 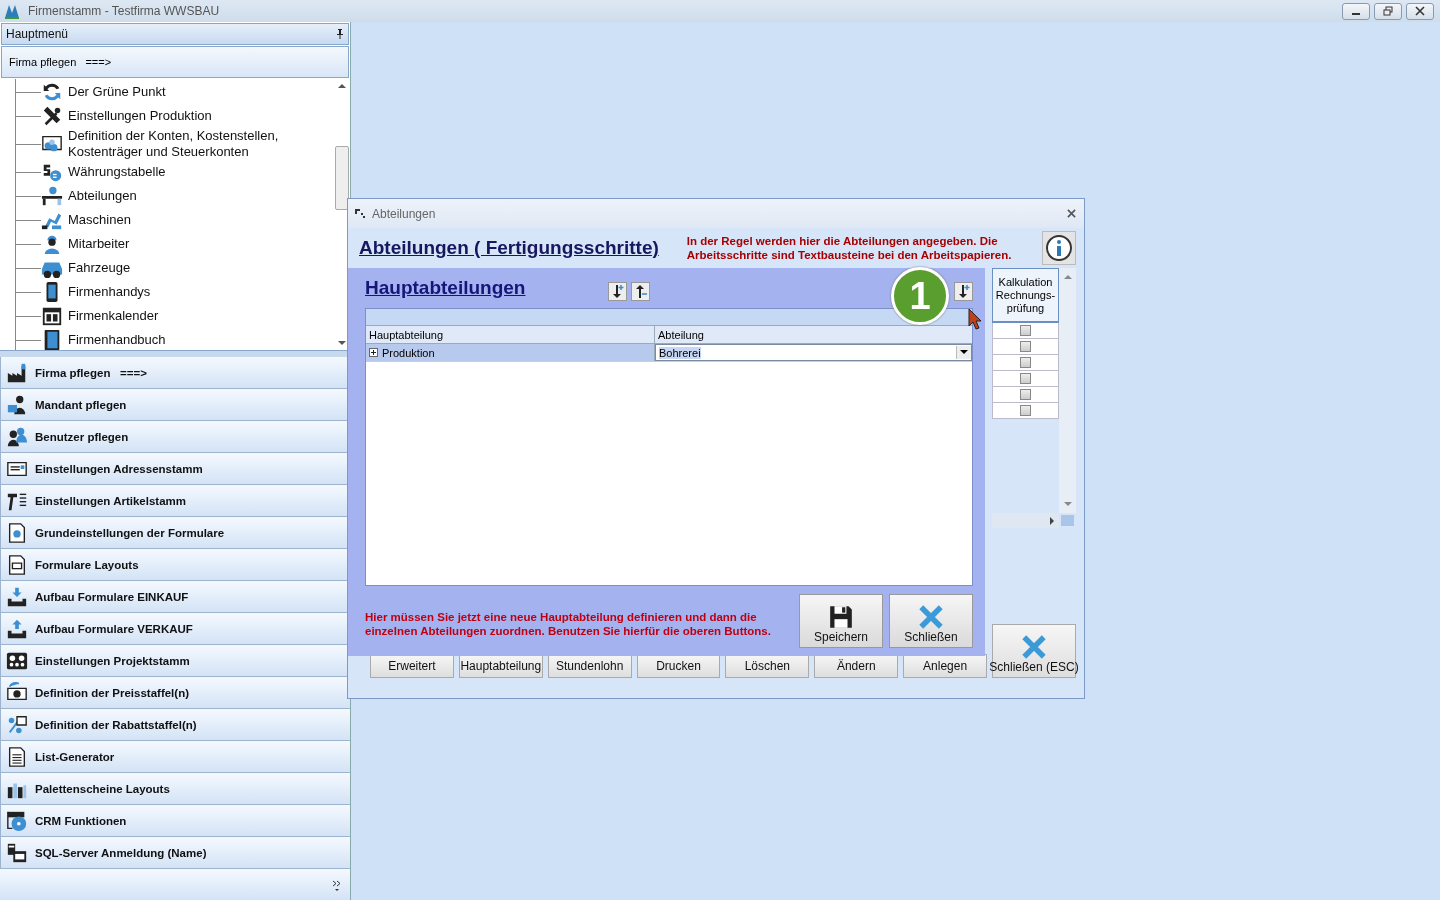 What do you see at coordinates (175, 172) in the screenshot?
I see `tree-item: Währungstabelle` at bounding box center [175, 172].